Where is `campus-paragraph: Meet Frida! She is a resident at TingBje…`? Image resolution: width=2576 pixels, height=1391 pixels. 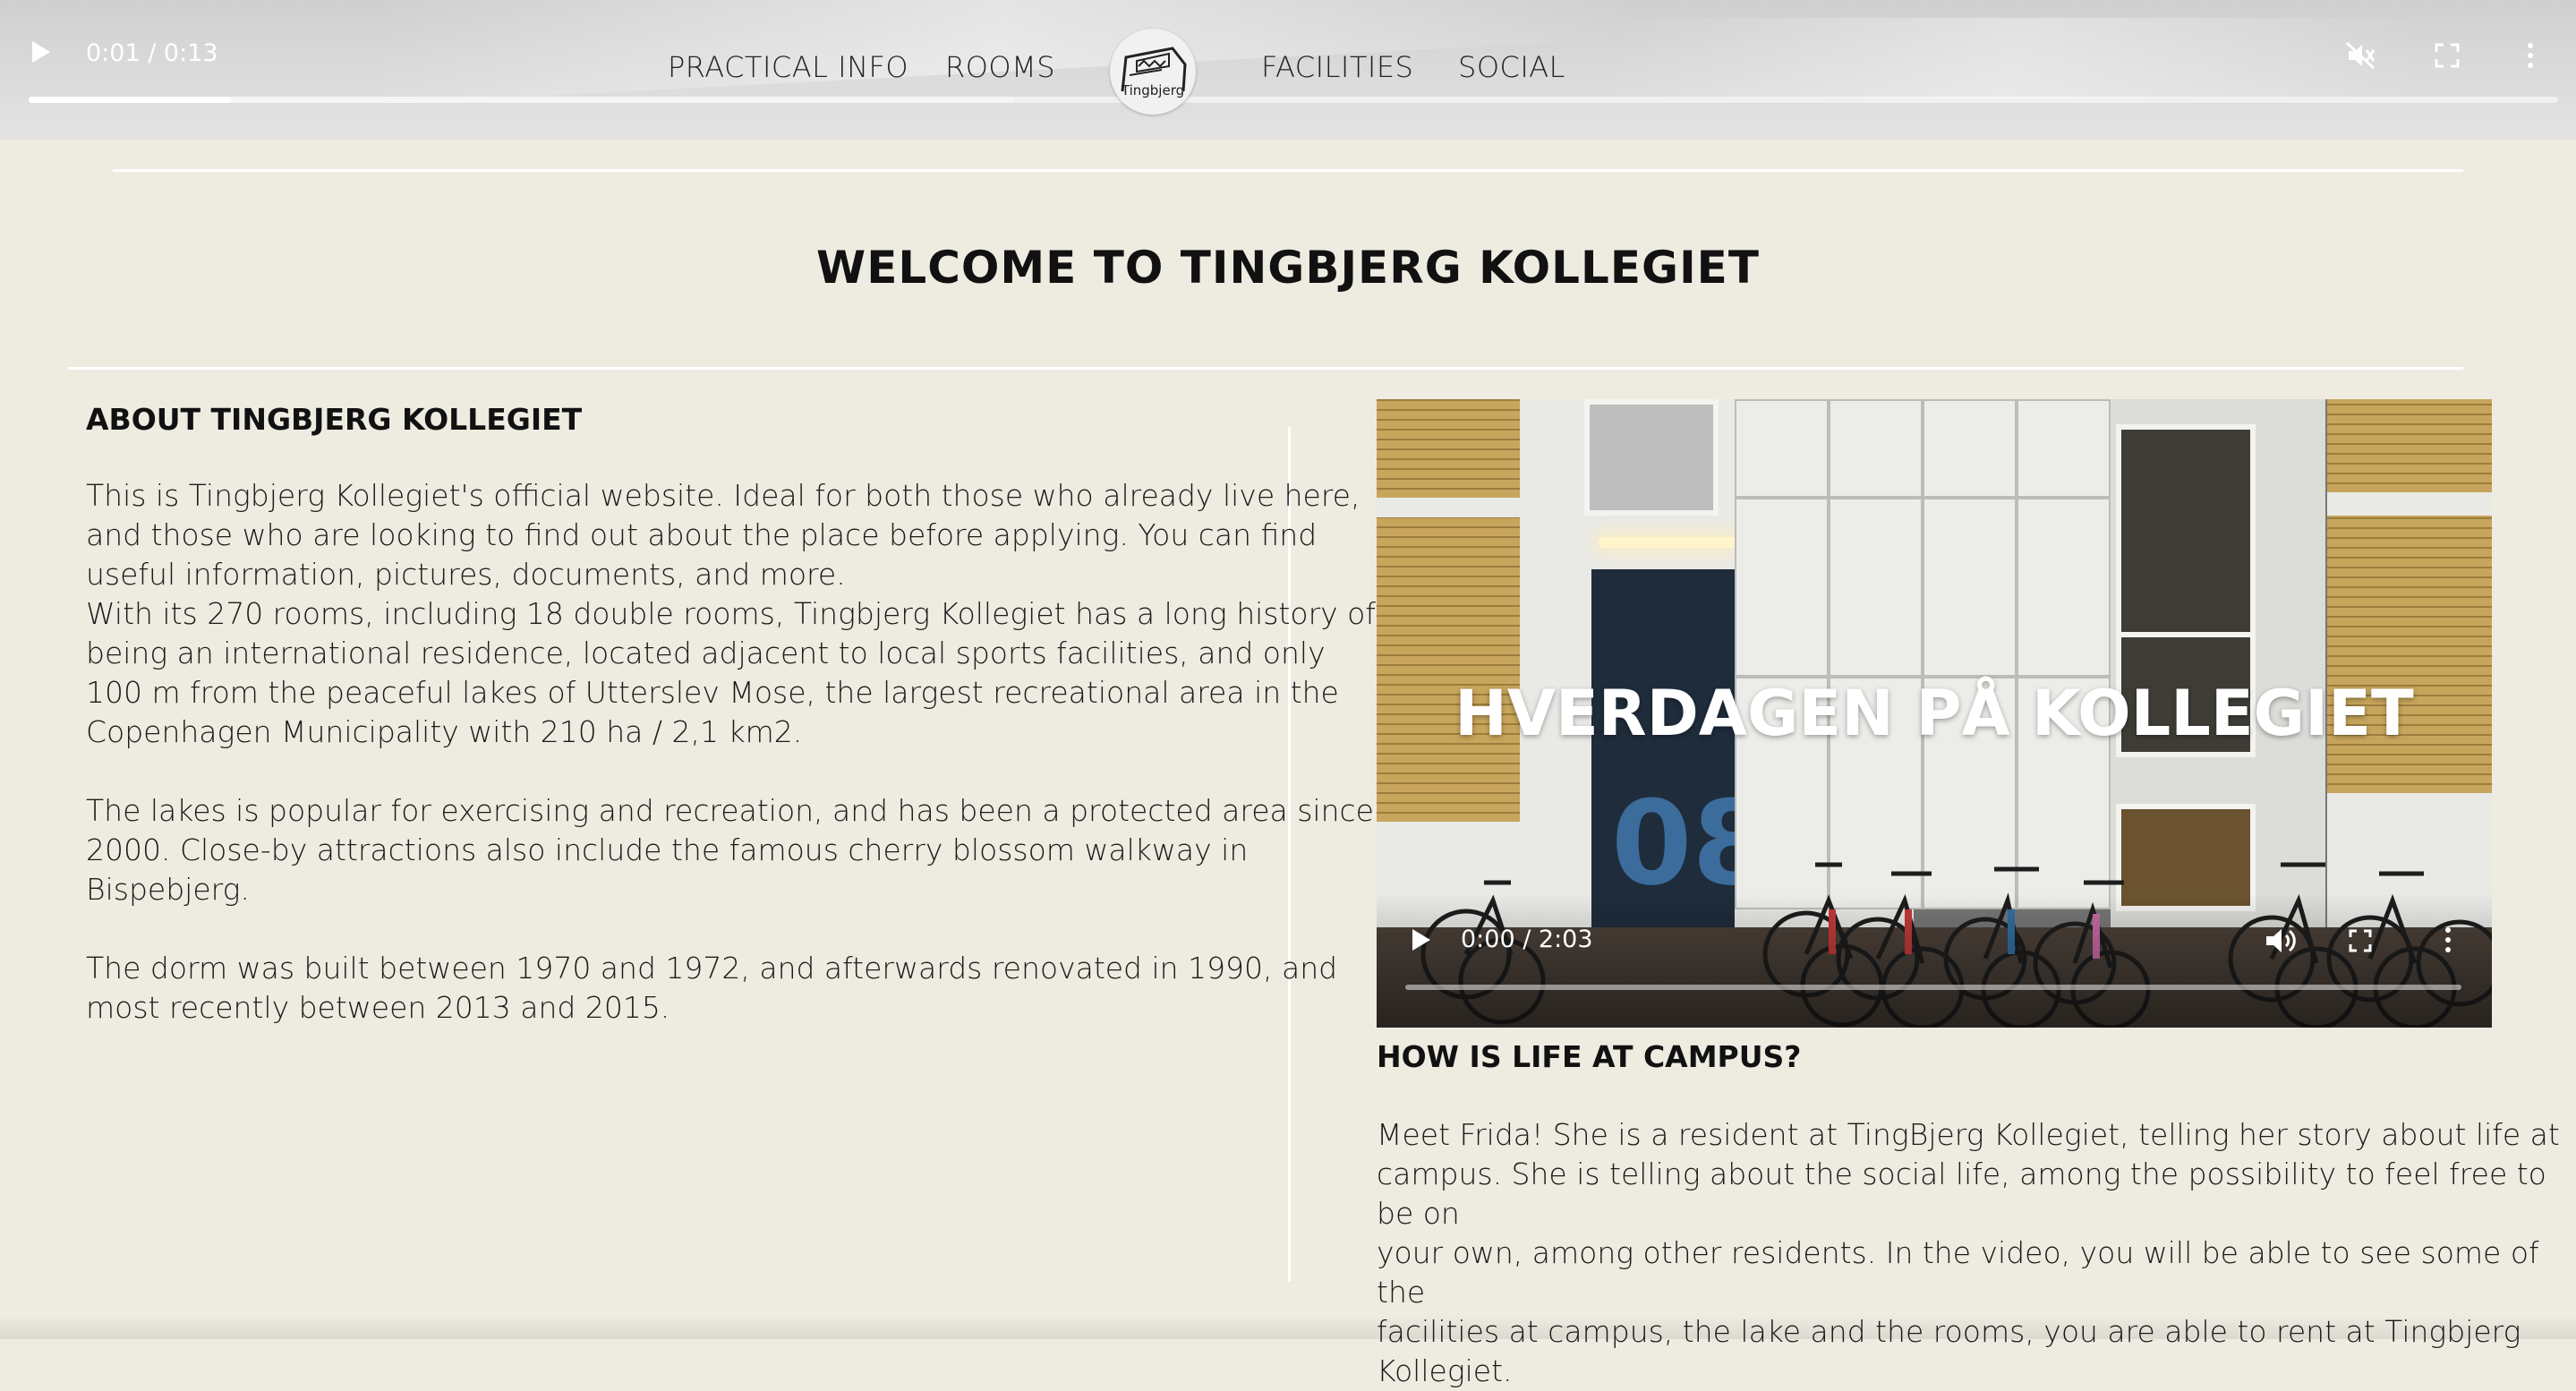
campus-paragraph: Meet Frida! She is a resident at TingBje… is located at coordinates (1976, 1253).